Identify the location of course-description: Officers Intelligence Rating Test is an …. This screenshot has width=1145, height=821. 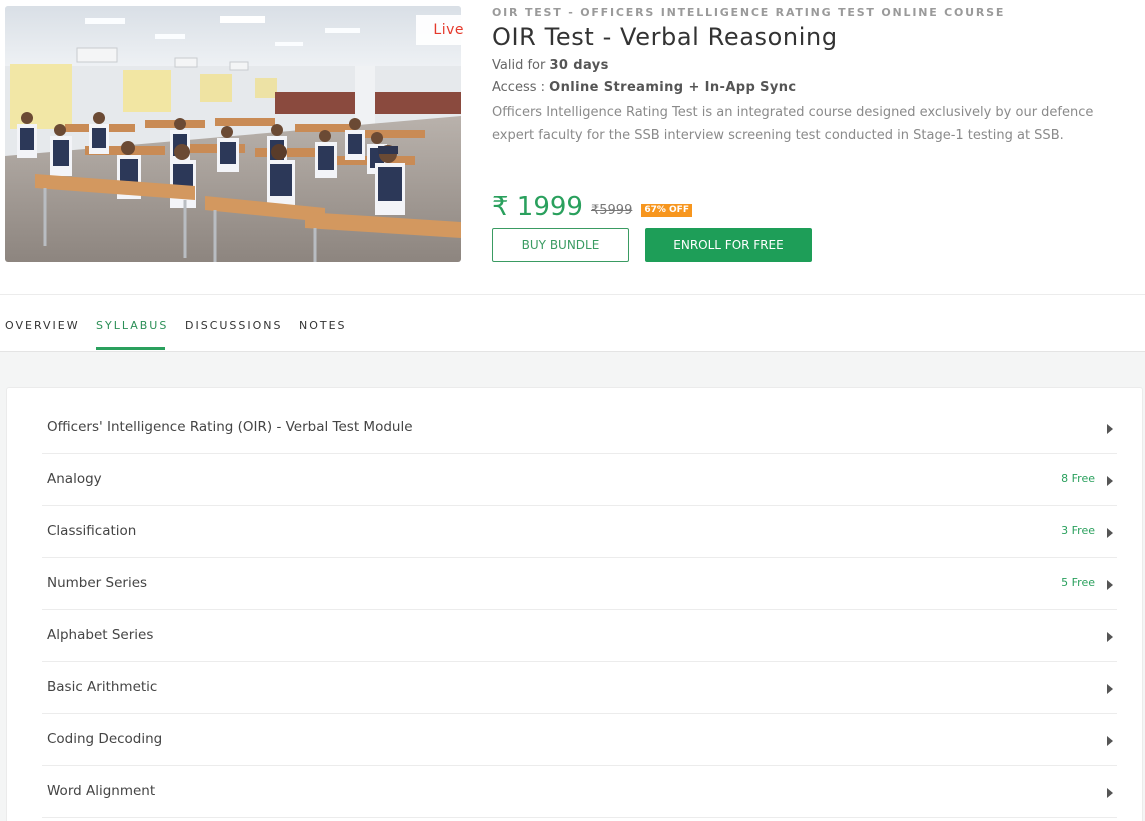
(793, 124).